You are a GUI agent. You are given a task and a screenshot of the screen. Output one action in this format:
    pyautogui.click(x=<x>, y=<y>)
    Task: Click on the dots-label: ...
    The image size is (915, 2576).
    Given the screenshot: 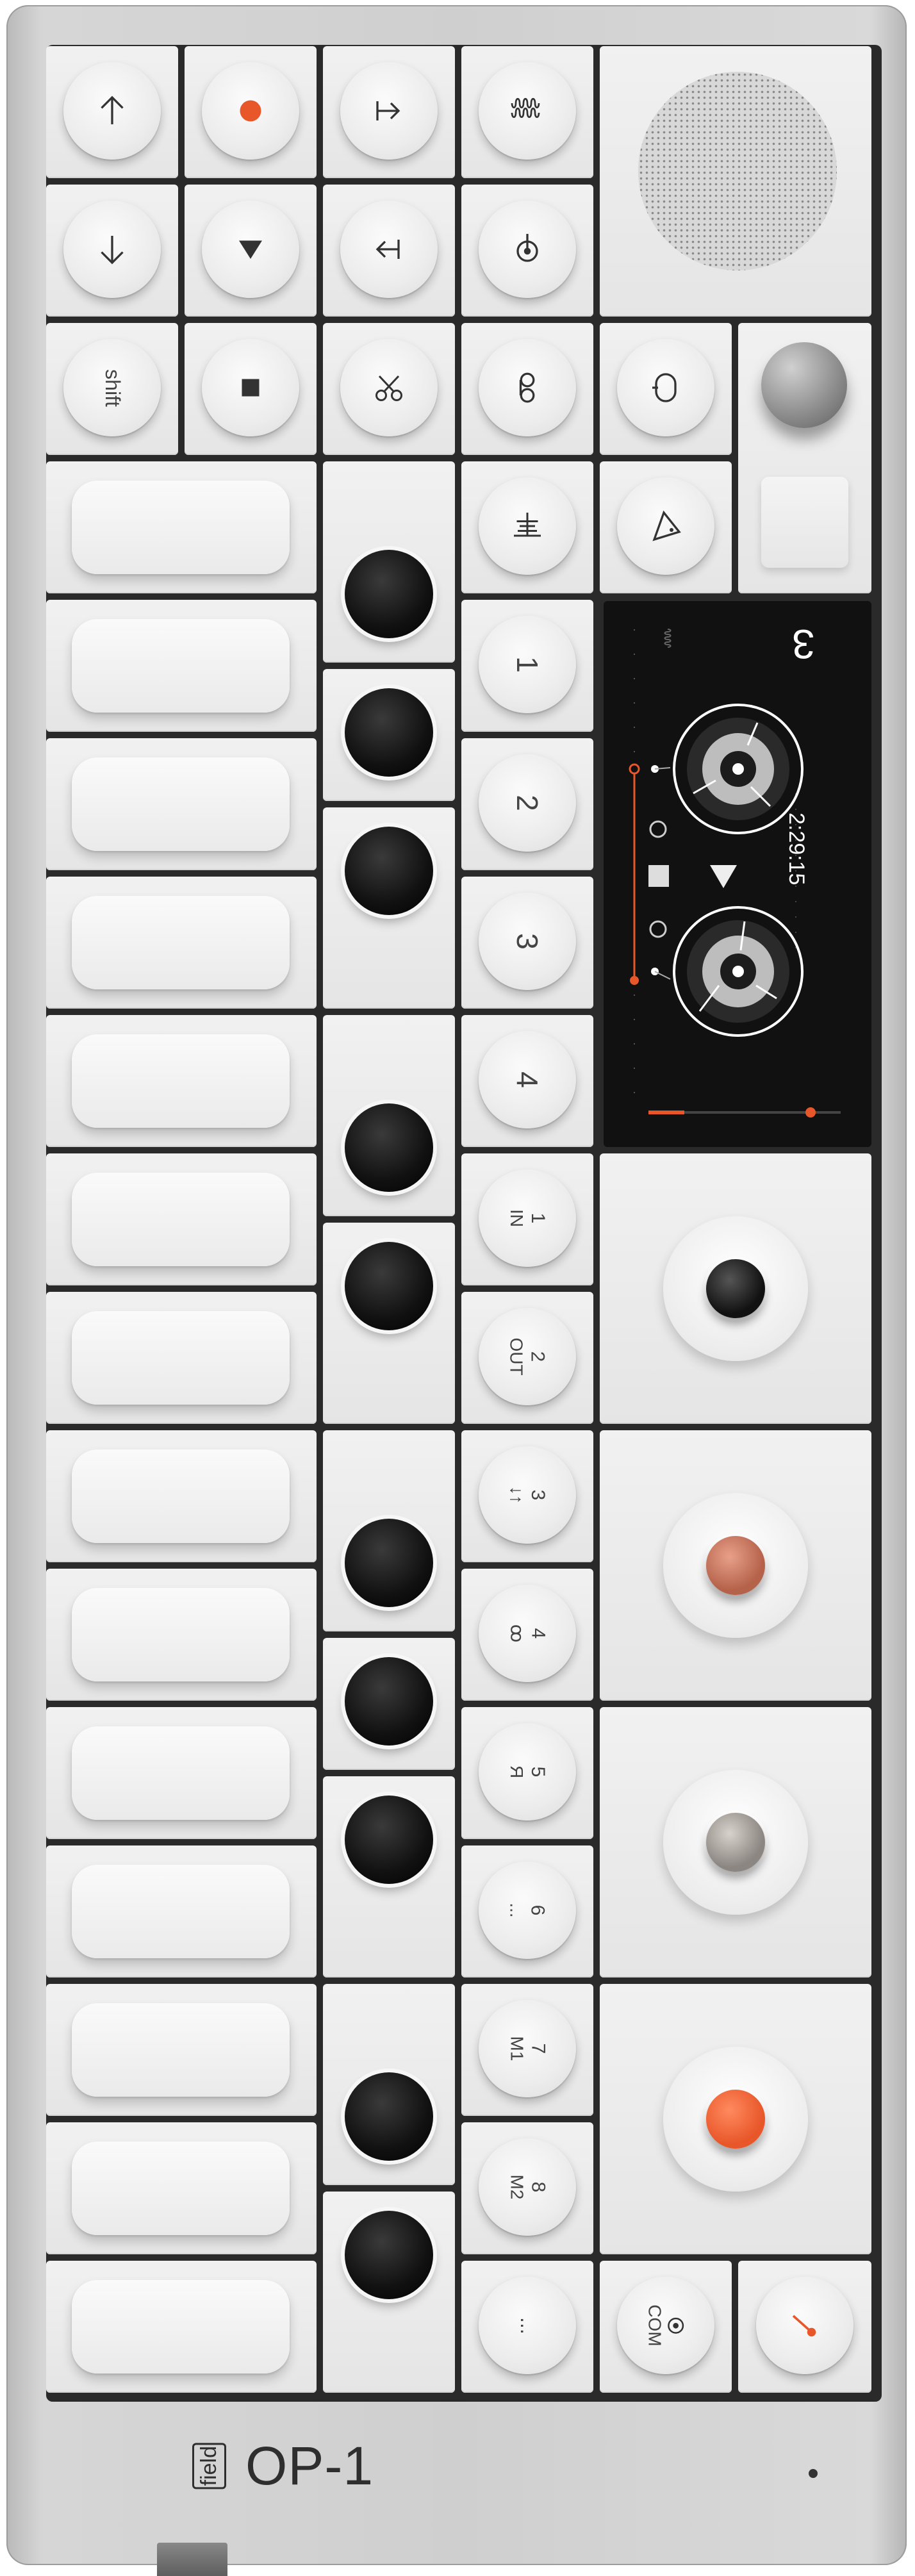 What is the action you would take?
    pyautogui.click(x=528, y=2325)
    